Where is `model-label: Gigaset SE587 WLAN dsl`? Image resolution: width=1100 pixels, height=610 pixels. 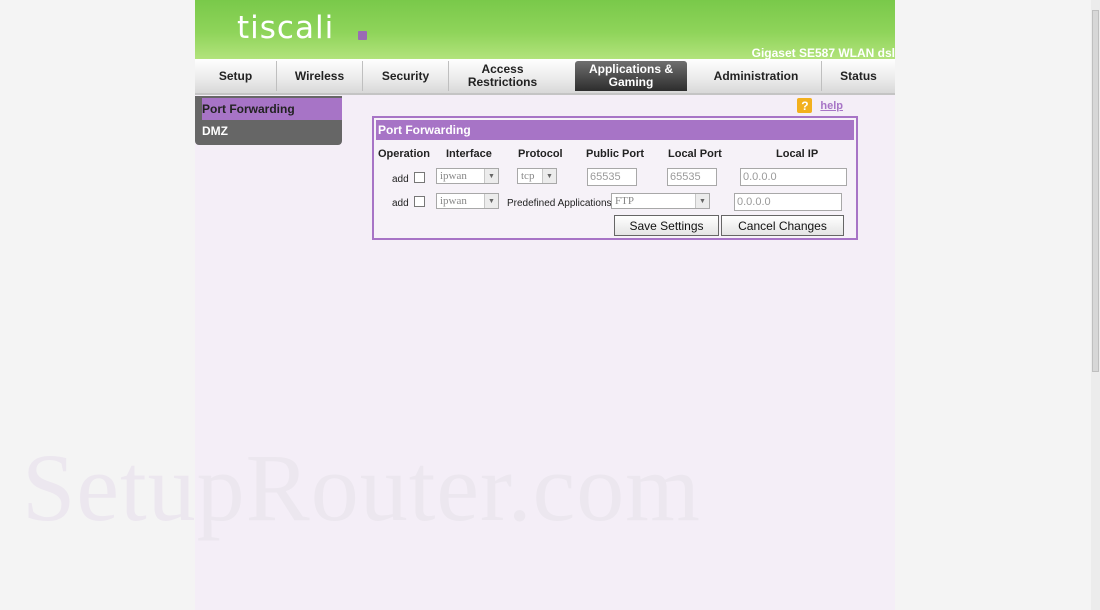 model-label: Gigaset SE587 WLAN dsl is located at coordinates (823, 53).